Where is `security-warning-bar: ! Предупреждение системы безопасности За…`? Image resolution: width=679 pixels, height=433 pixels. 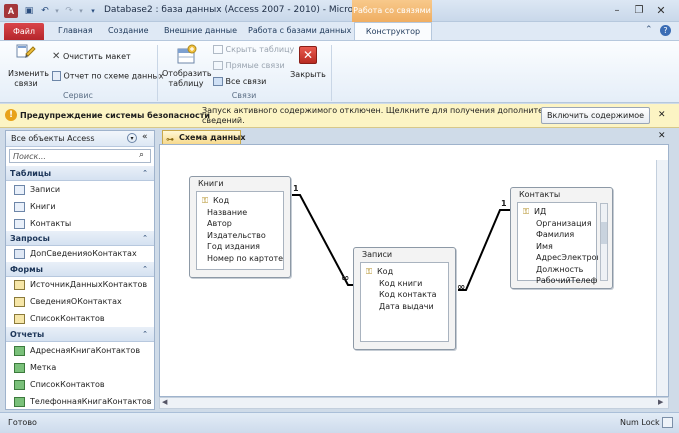
security-warning-bar: ! Предупреждение системы безопасности За… is located at coordinates (339, 116).